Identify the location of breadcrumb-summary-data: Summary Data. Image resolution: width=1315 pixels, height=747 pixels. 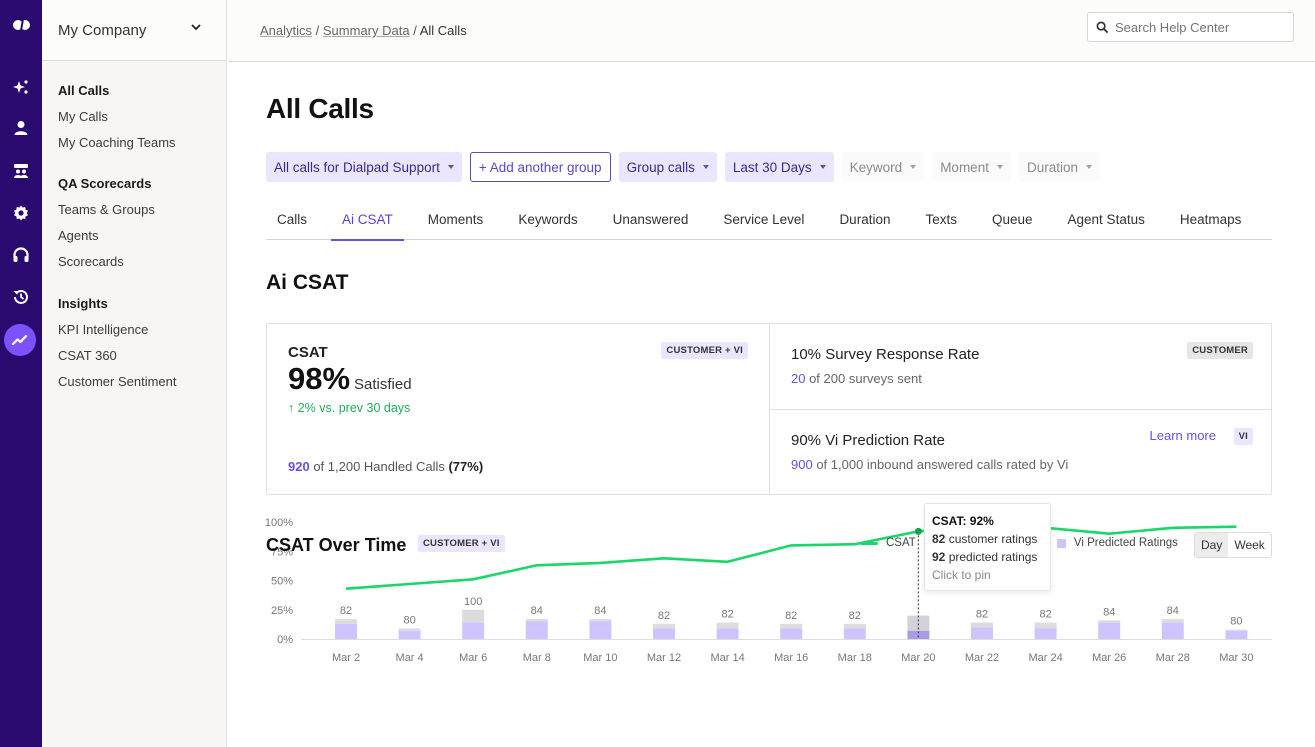
(366, 30).